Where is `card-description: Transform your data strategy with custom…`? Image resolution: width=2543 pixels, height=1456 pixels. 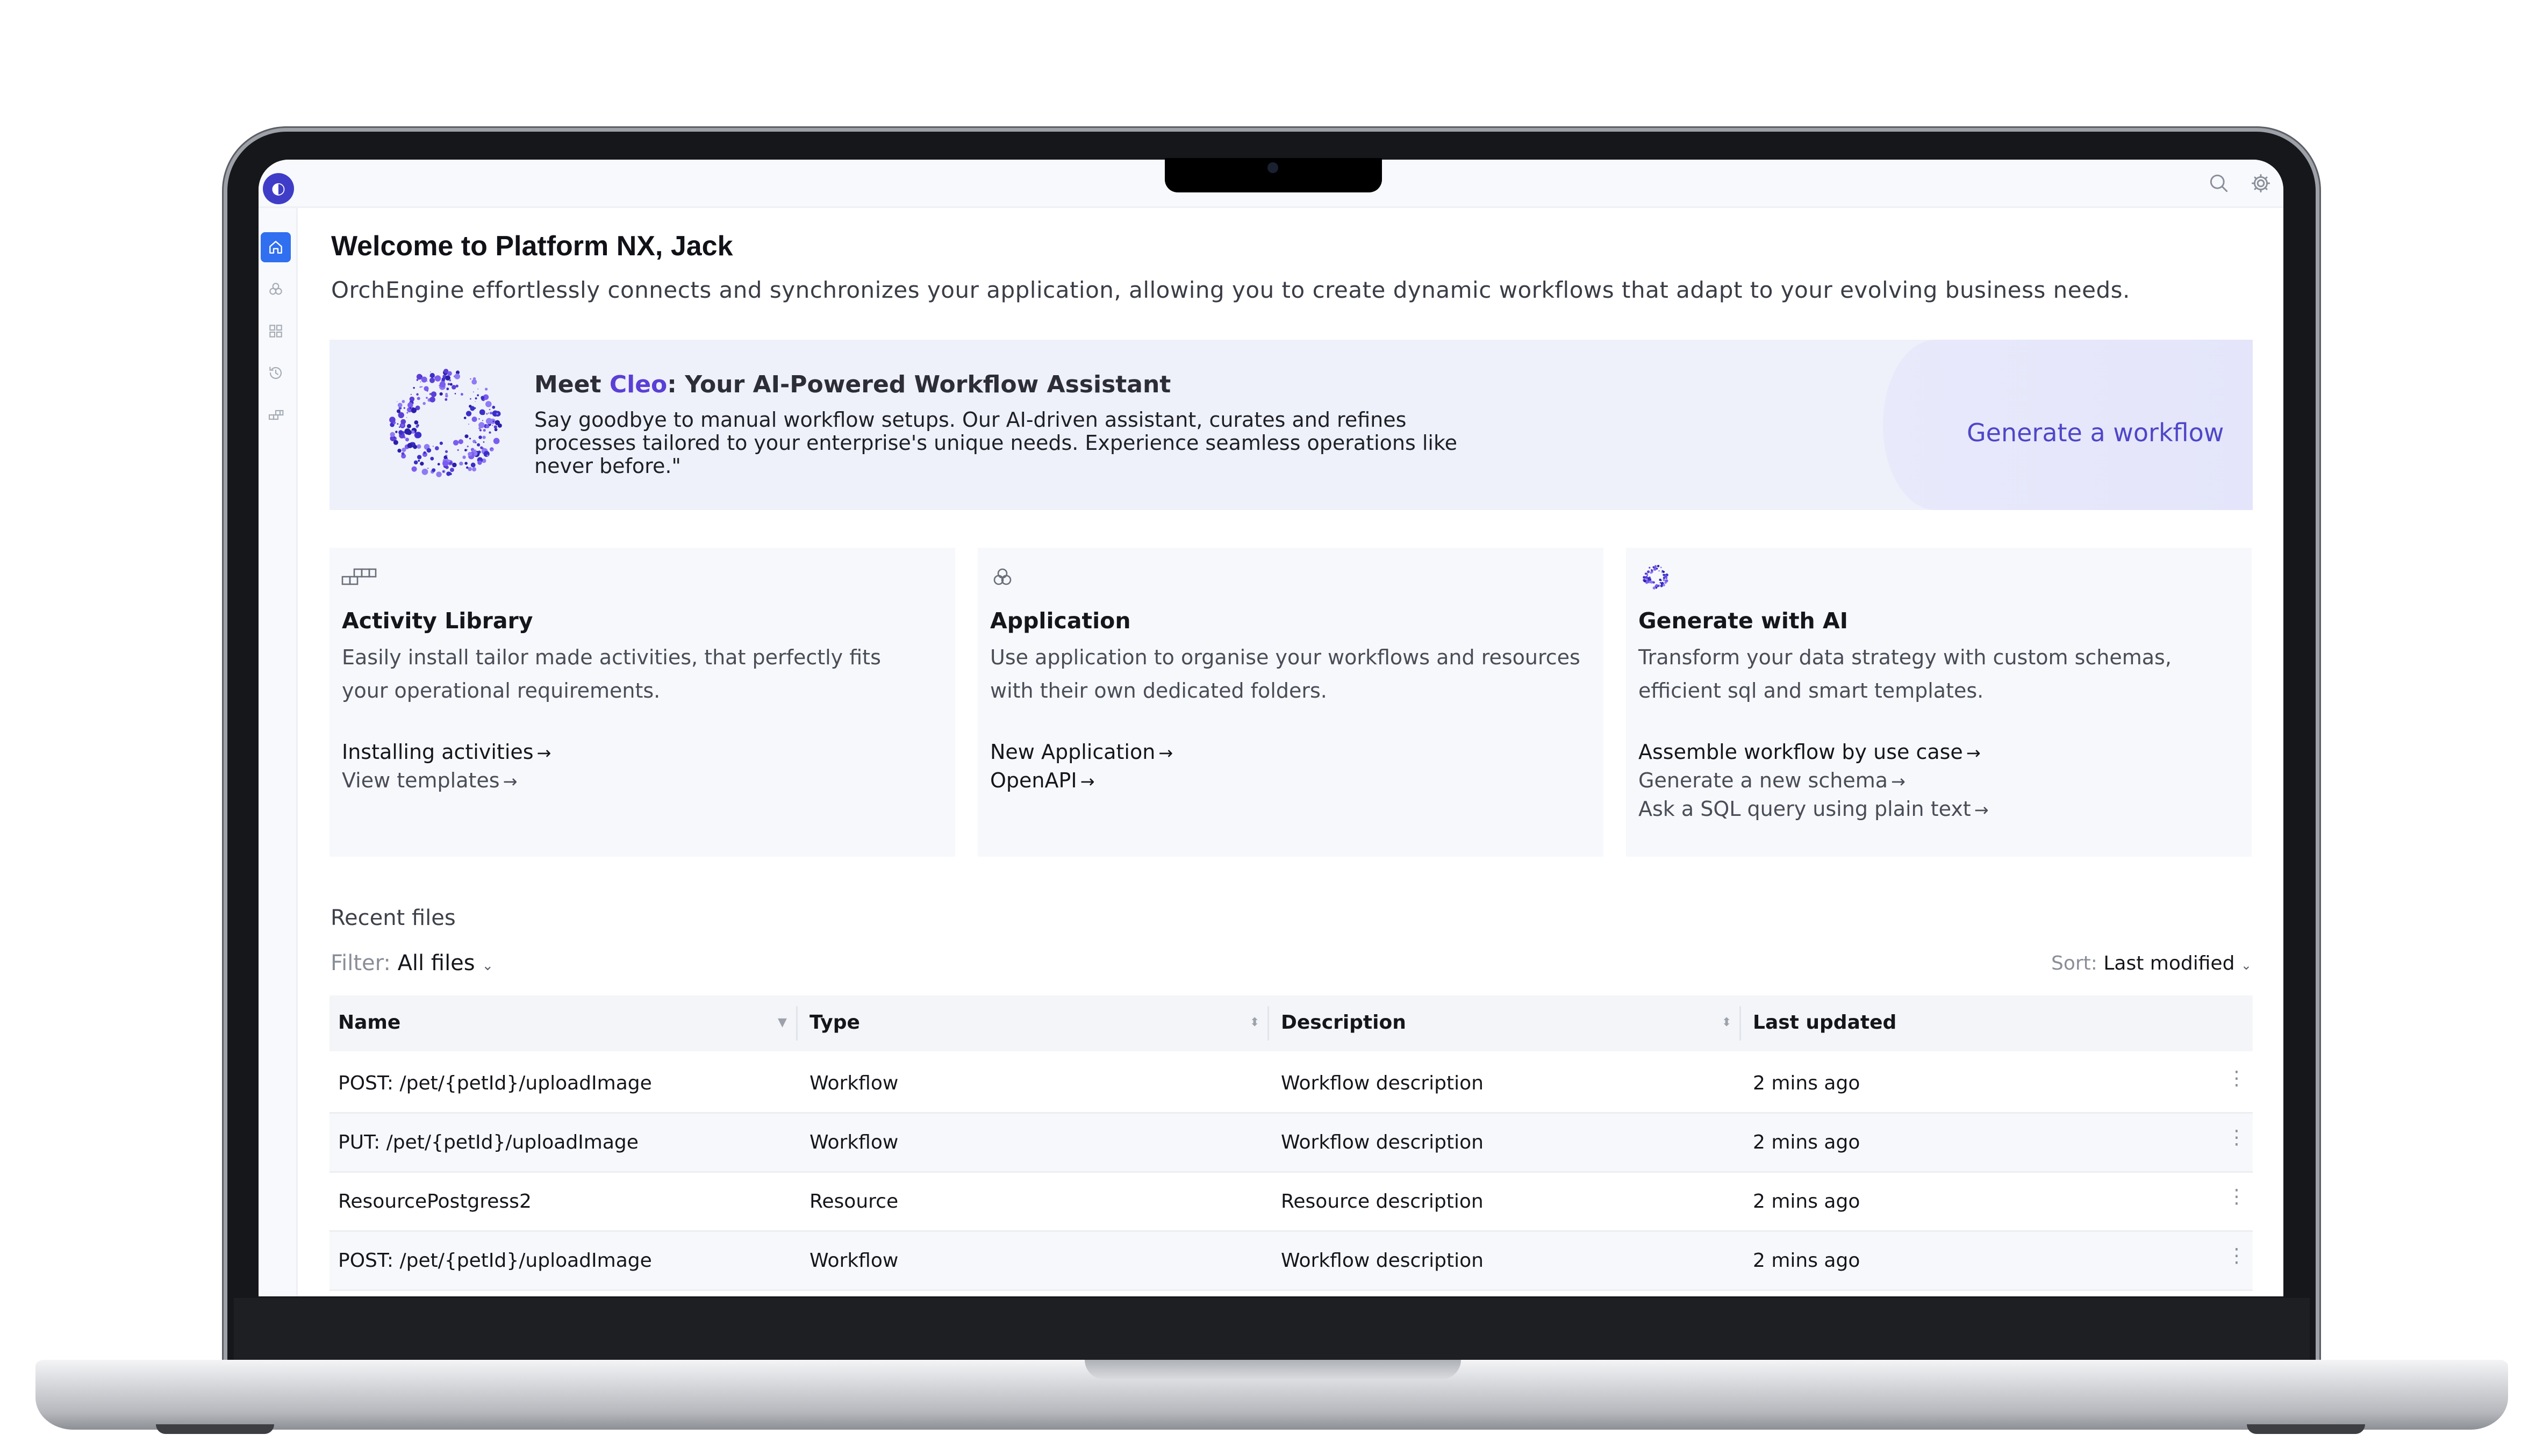 card-description: Transform your data strategy with custom… is located at coordinates (1905, 673).